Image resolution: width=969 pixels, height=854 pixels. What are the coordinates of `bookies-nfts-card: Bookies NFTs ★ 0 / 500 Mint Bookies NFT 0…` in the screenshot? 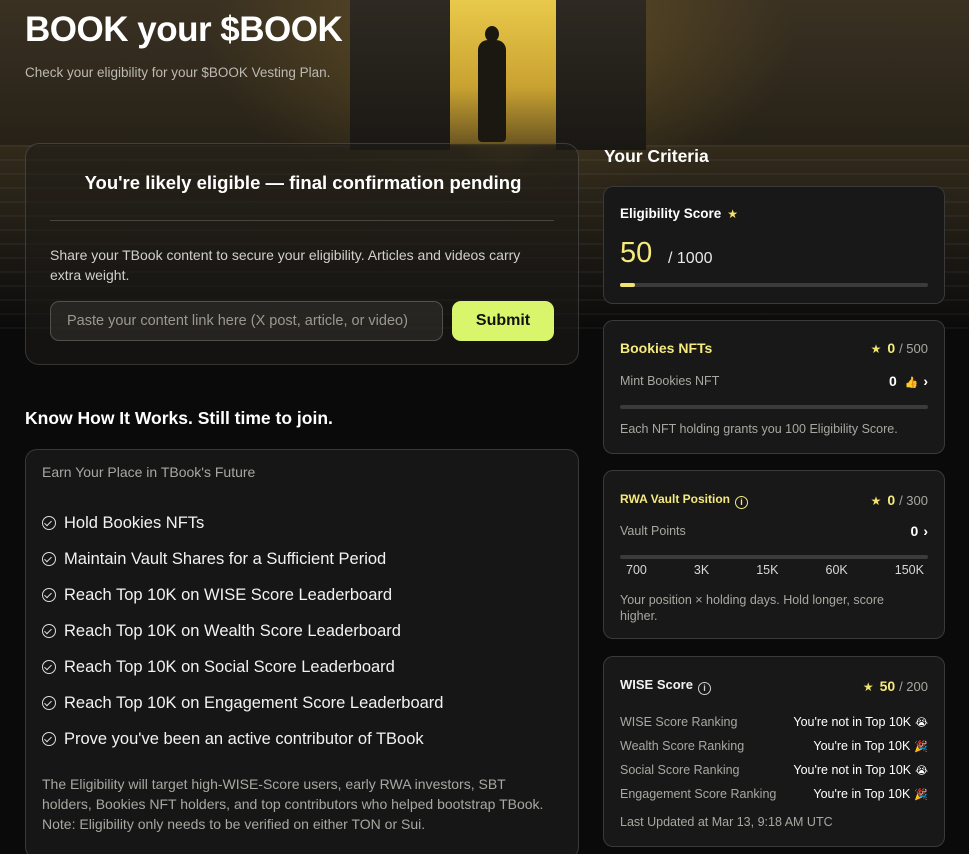 It's located at (774, 387).